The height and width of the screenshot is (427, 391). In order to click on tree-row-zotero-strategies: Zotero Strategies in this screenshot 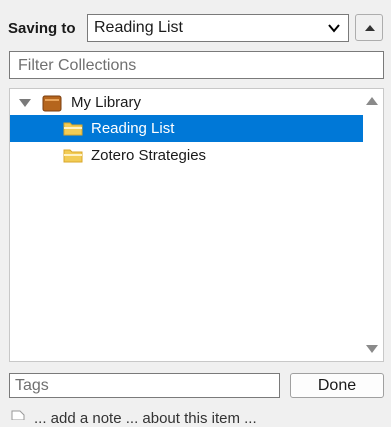, I will do `click(186, 155)`.